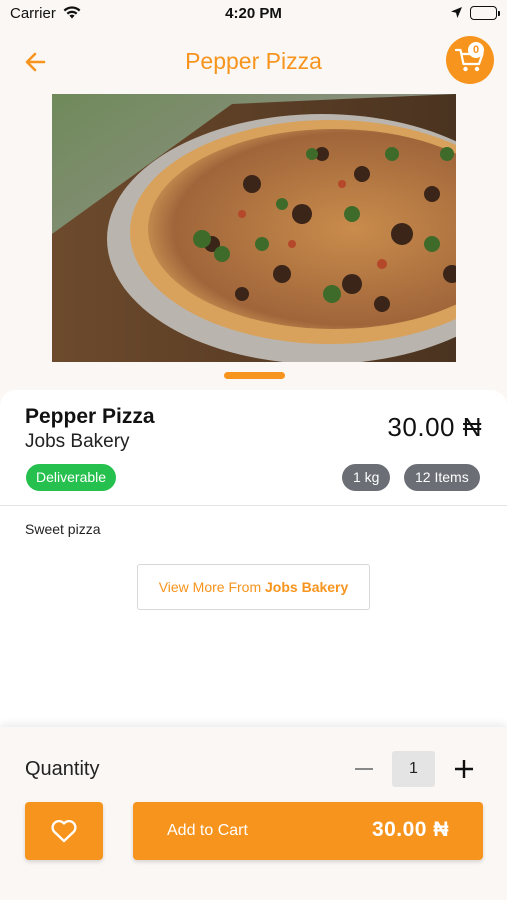 The height and width of the screenshot is (900, 507). What do you see at coordinates (366, 477) in the screenshot?
I see `weight-tag: 1 kg` at bounding box center [366, 477].